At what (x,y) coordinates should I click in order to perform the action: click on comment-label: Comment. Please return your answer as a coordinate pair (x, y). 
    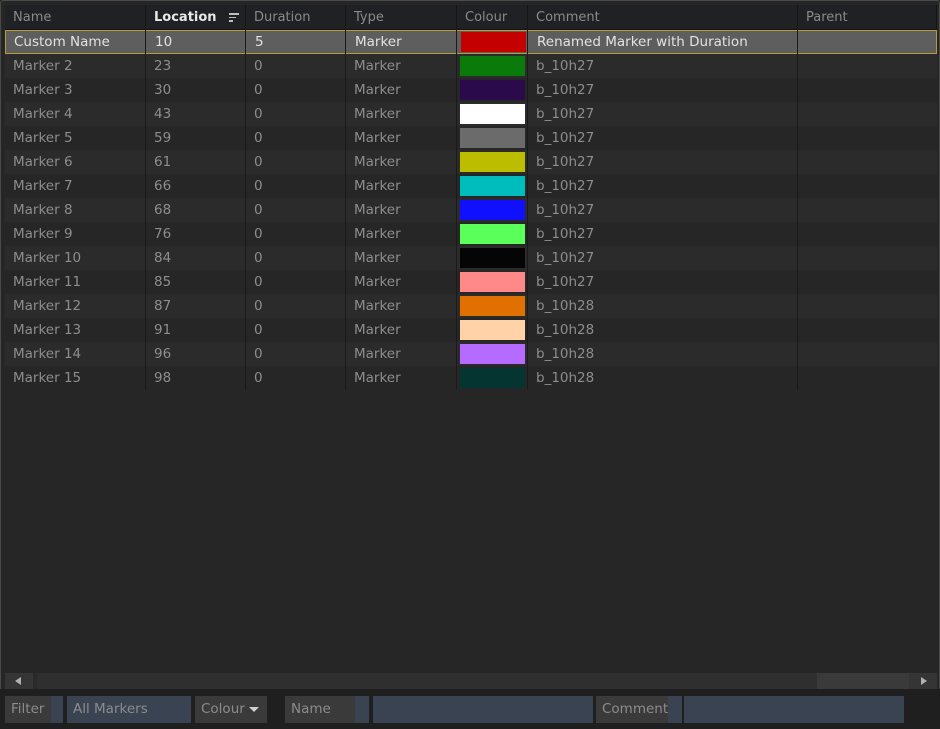
    Looking at the image, I should click on (632, 709).